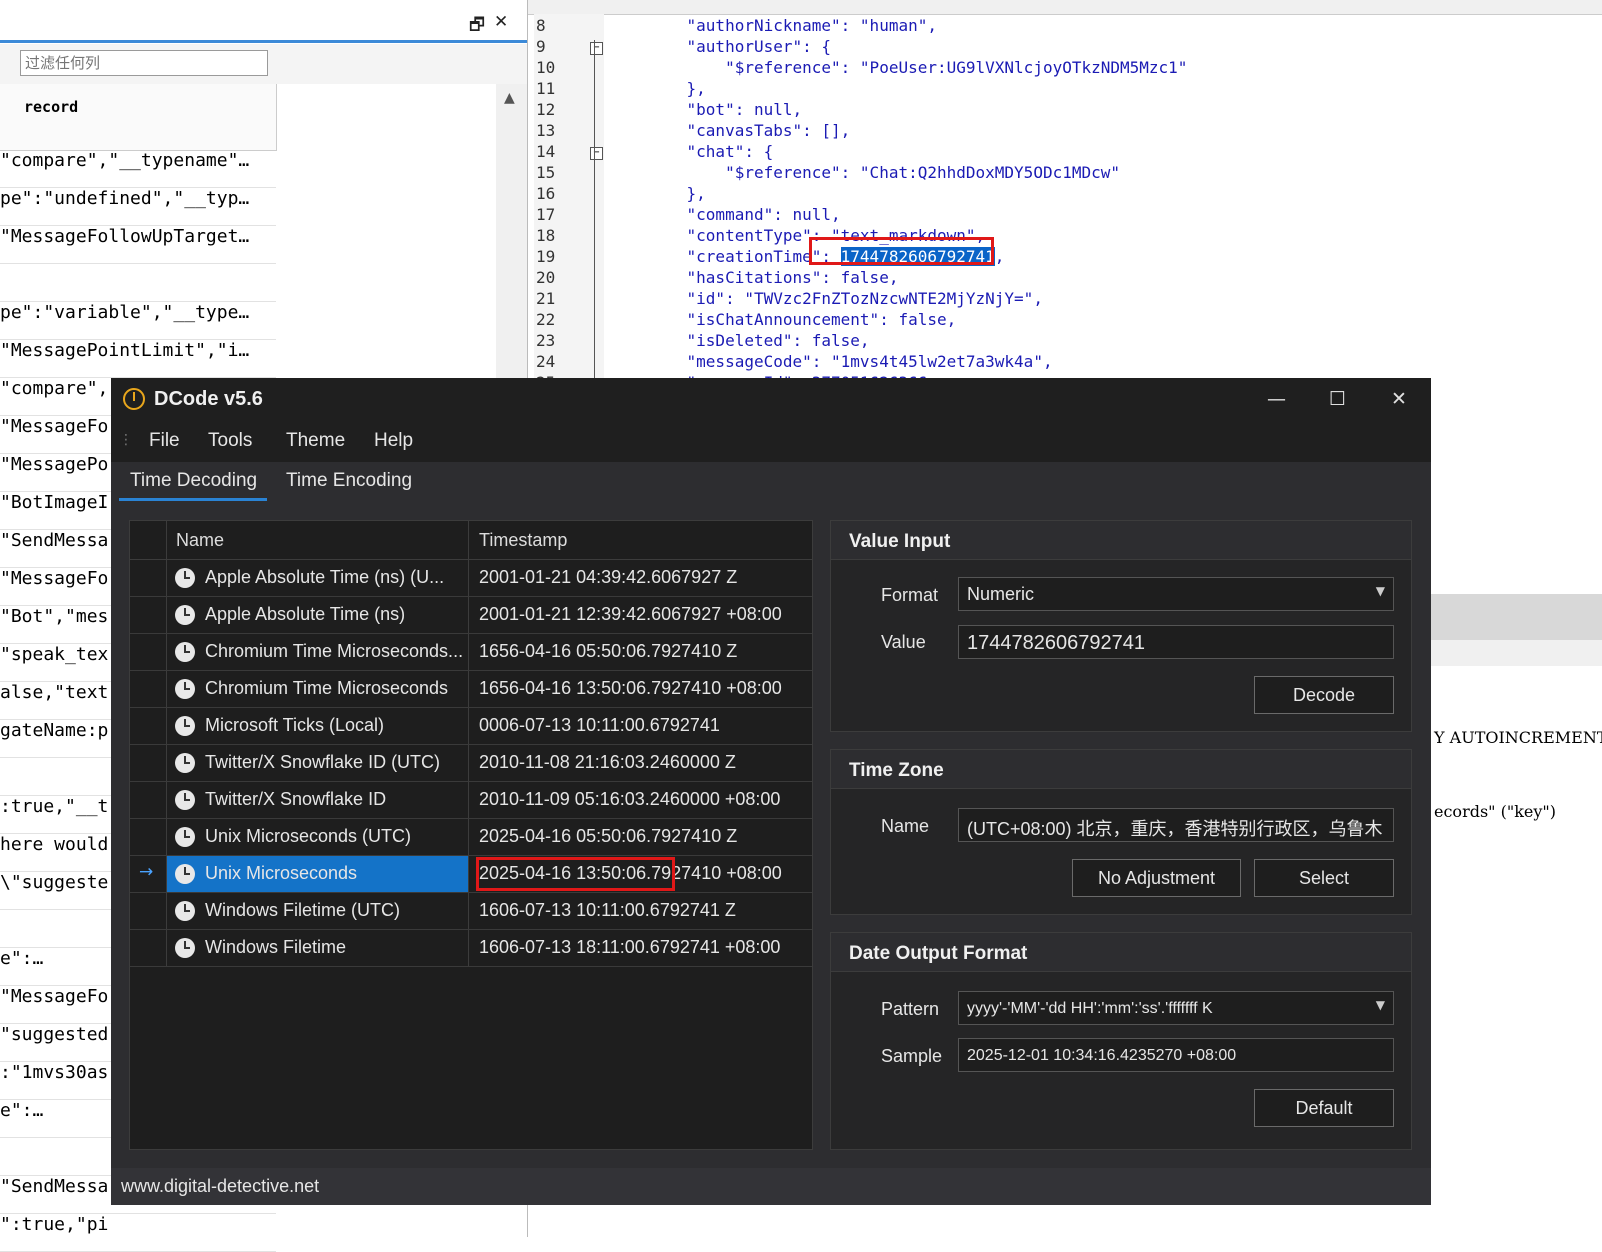 The width and height of the screenshot is (1602, 1252). I want to click on menu-theme: Theme, so click(315, 441).